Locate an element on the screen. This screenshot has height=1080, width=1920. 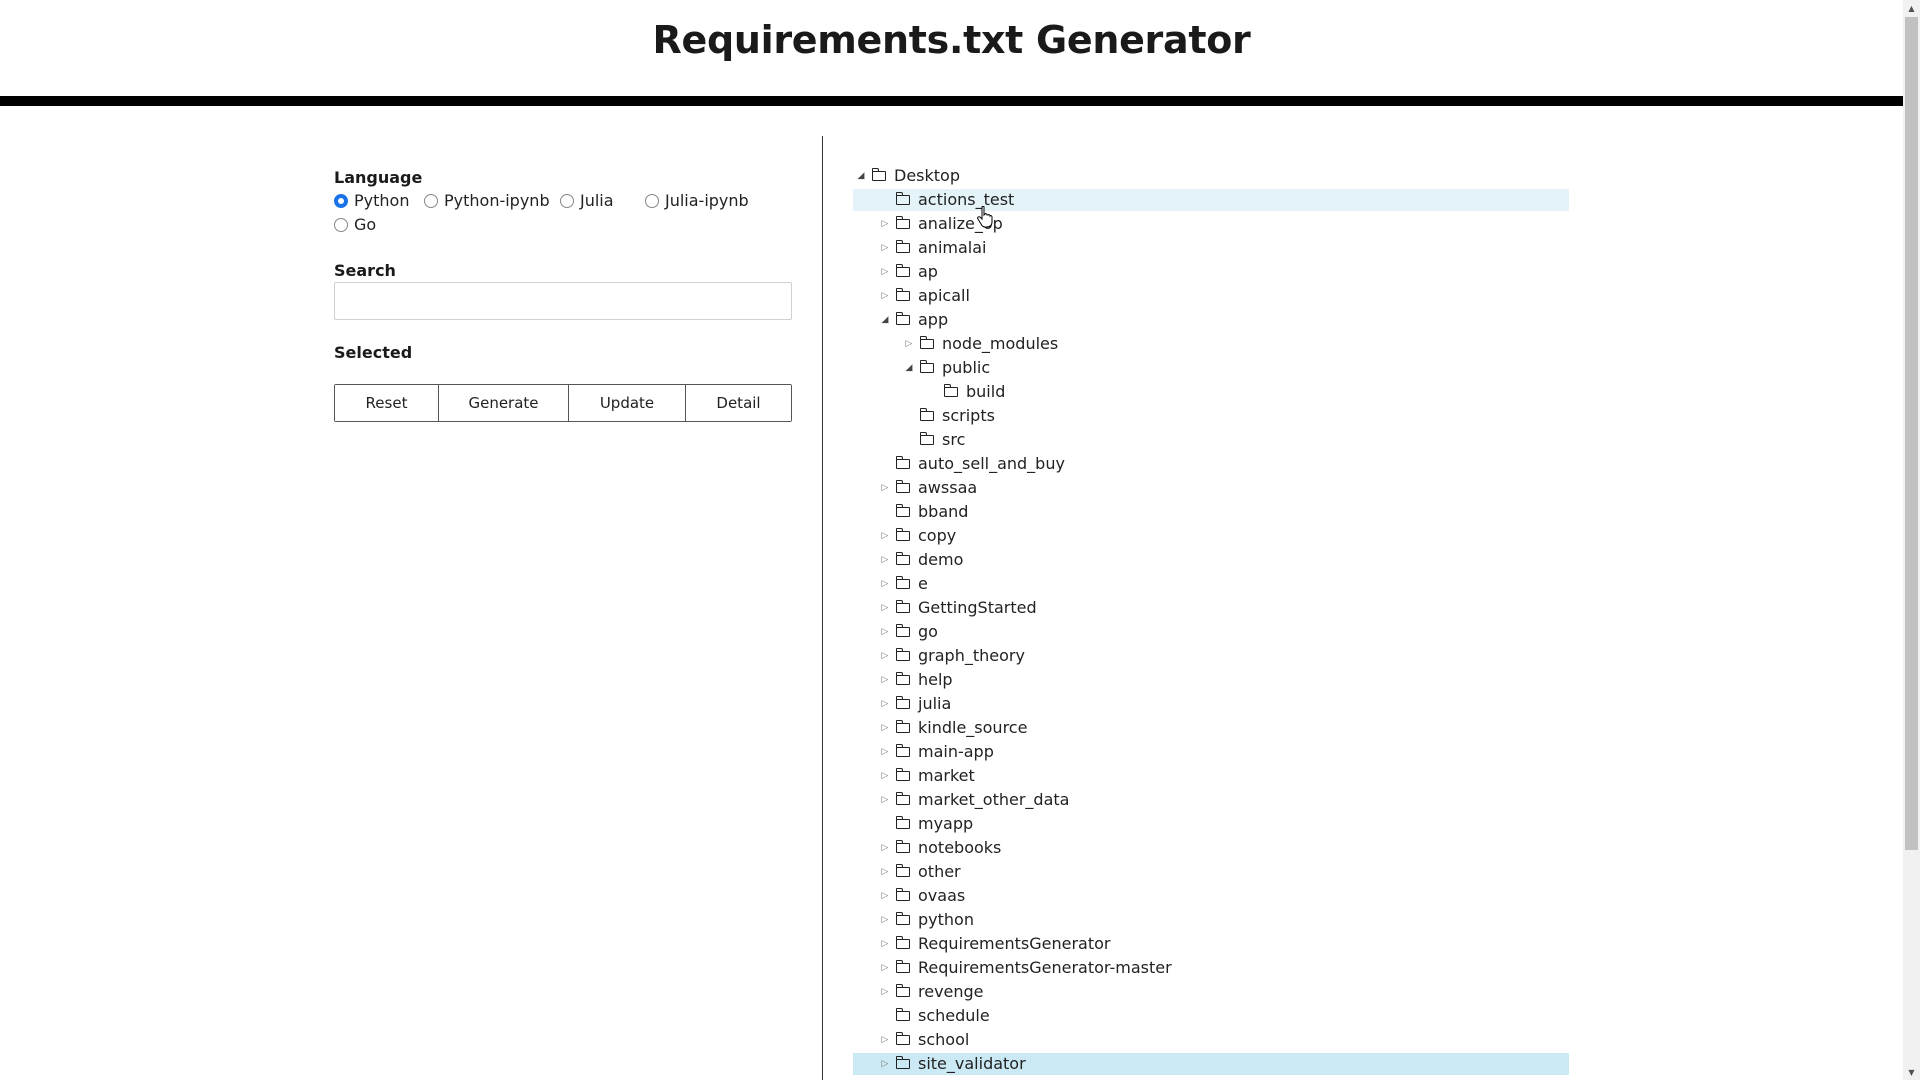
tree-node: GettingStarted is located at coordinates (1211, 608).